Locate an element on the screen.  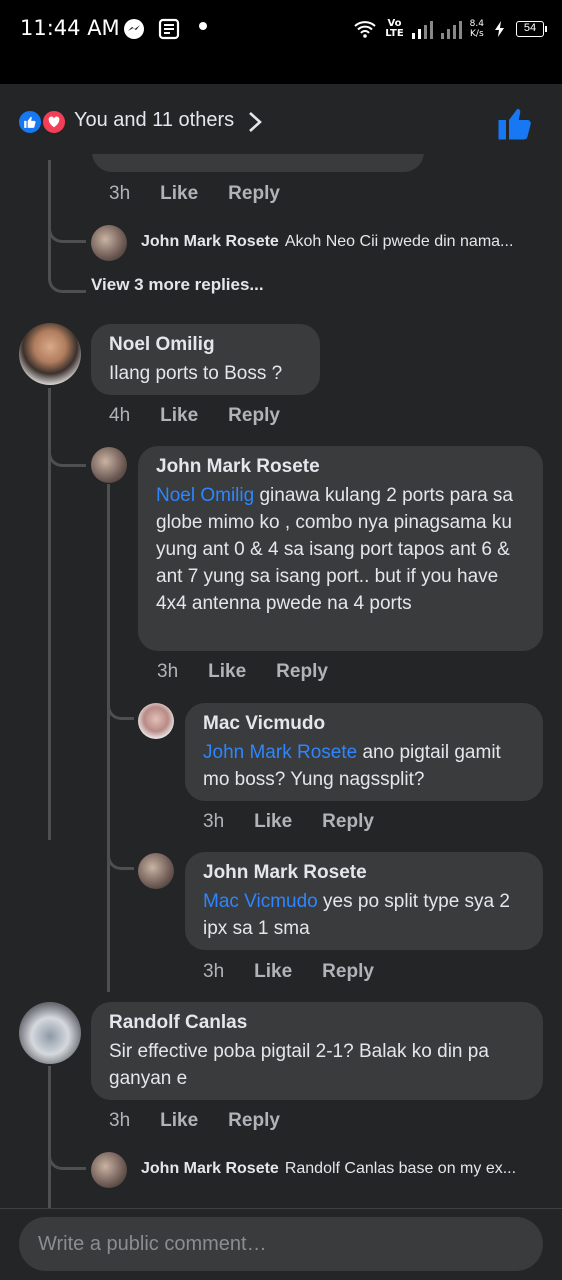
messenger-icon is located at coordinates (134, 29).